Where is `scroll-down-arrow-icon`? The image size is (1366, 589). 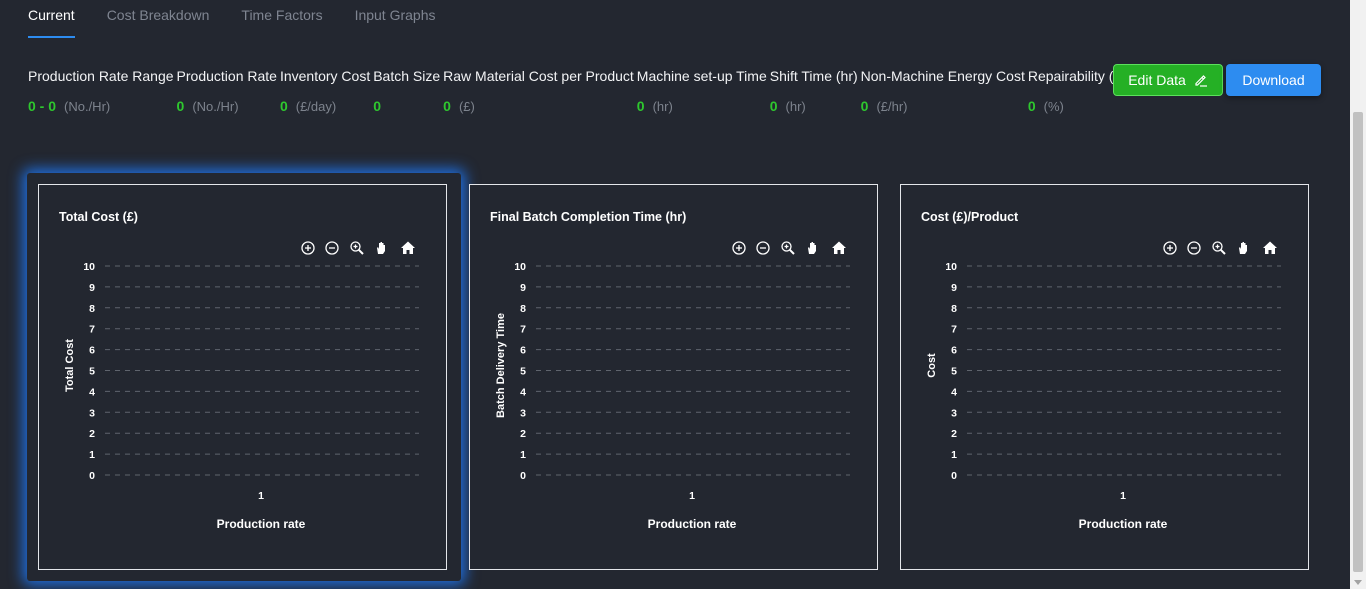
scroll-down-arrow-icon is located at coordinates (1358, 582).